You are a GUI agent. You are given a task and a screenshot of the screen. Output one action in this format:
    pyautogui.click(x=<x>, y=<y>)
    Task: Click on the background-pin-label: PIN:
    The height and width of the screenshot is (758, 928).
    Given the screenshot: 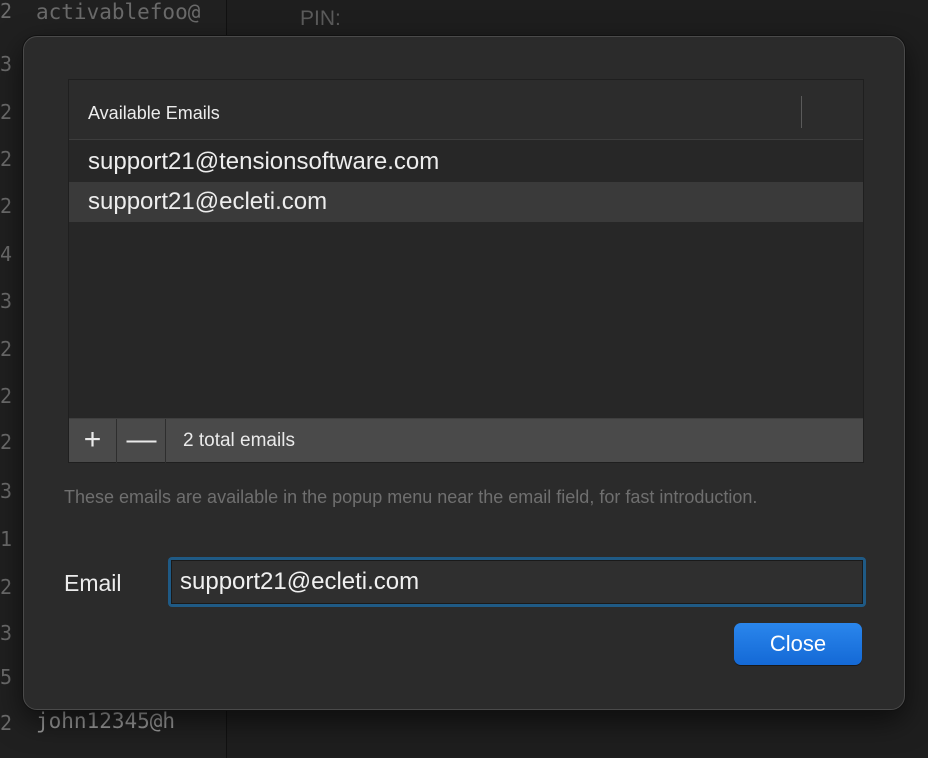 What is the action you would take?
    pyautogui.click(x=320, y=18)
    